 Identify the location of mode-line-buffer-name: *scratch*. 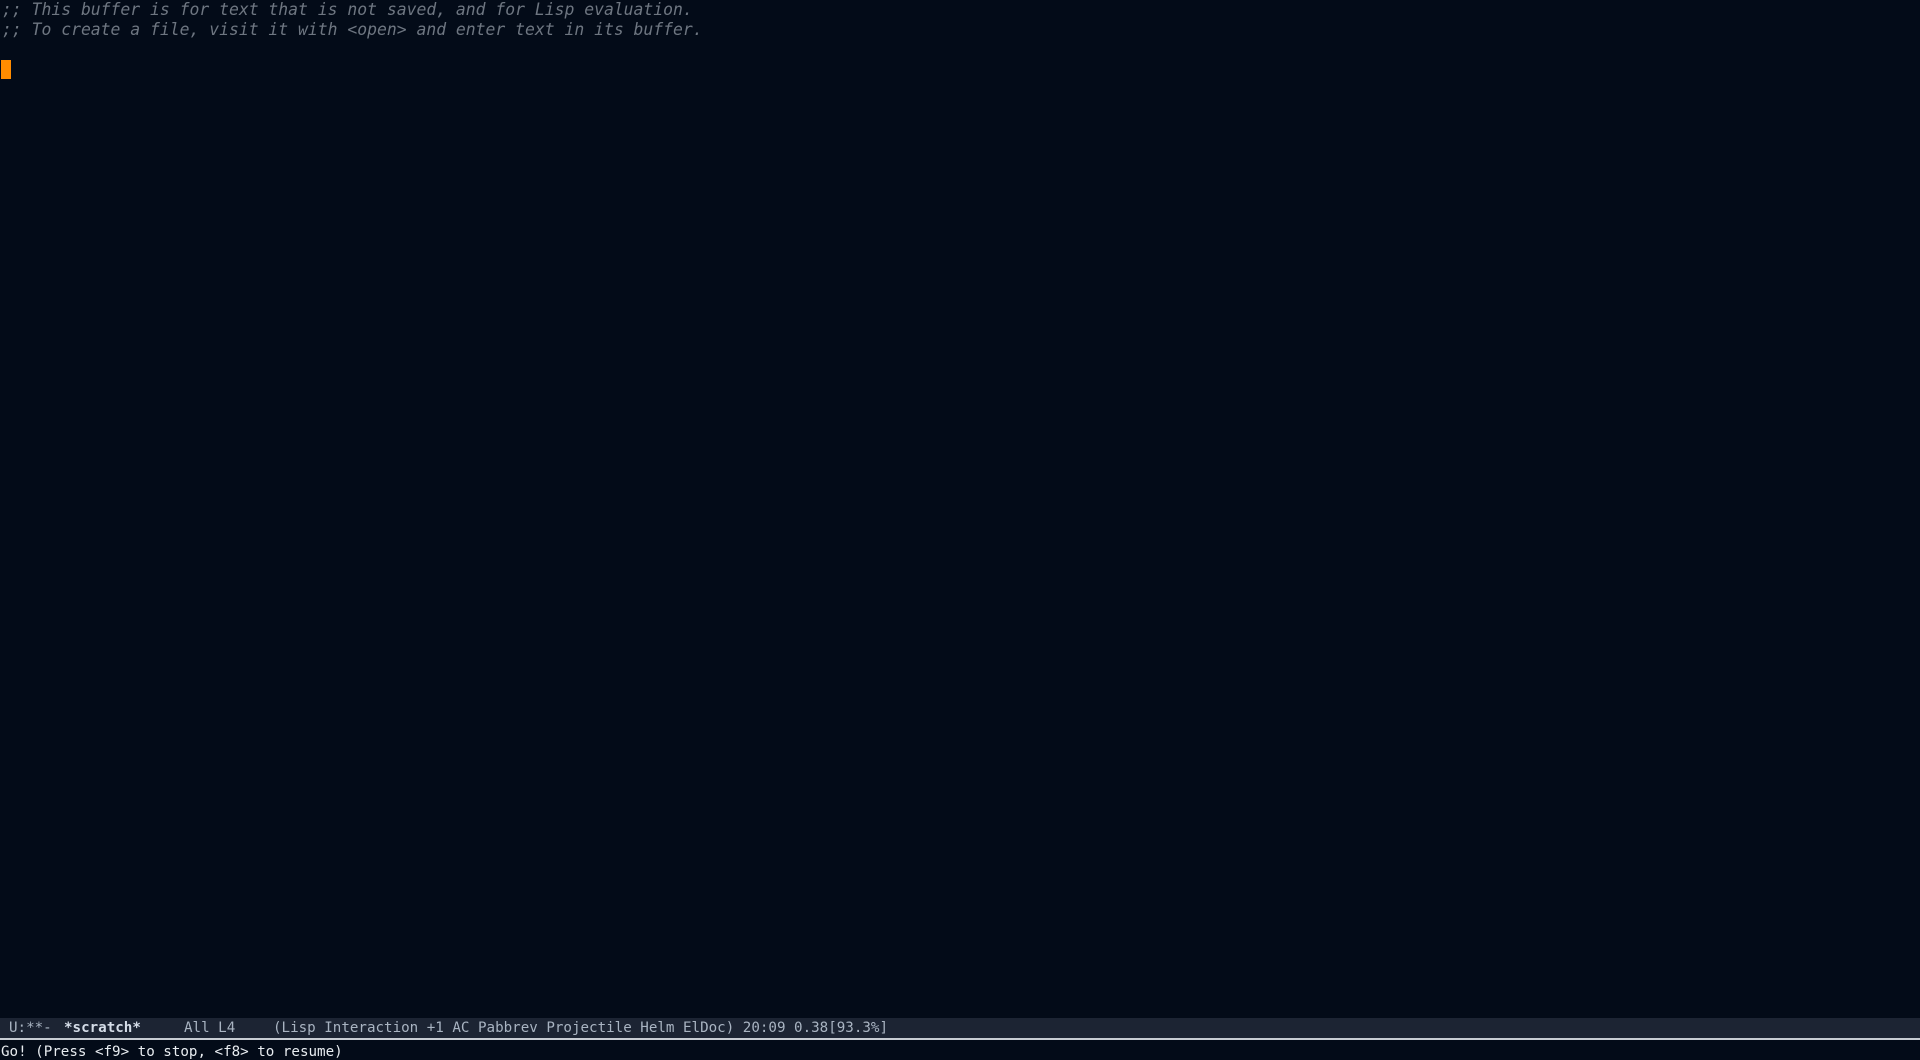
(102, 1028).